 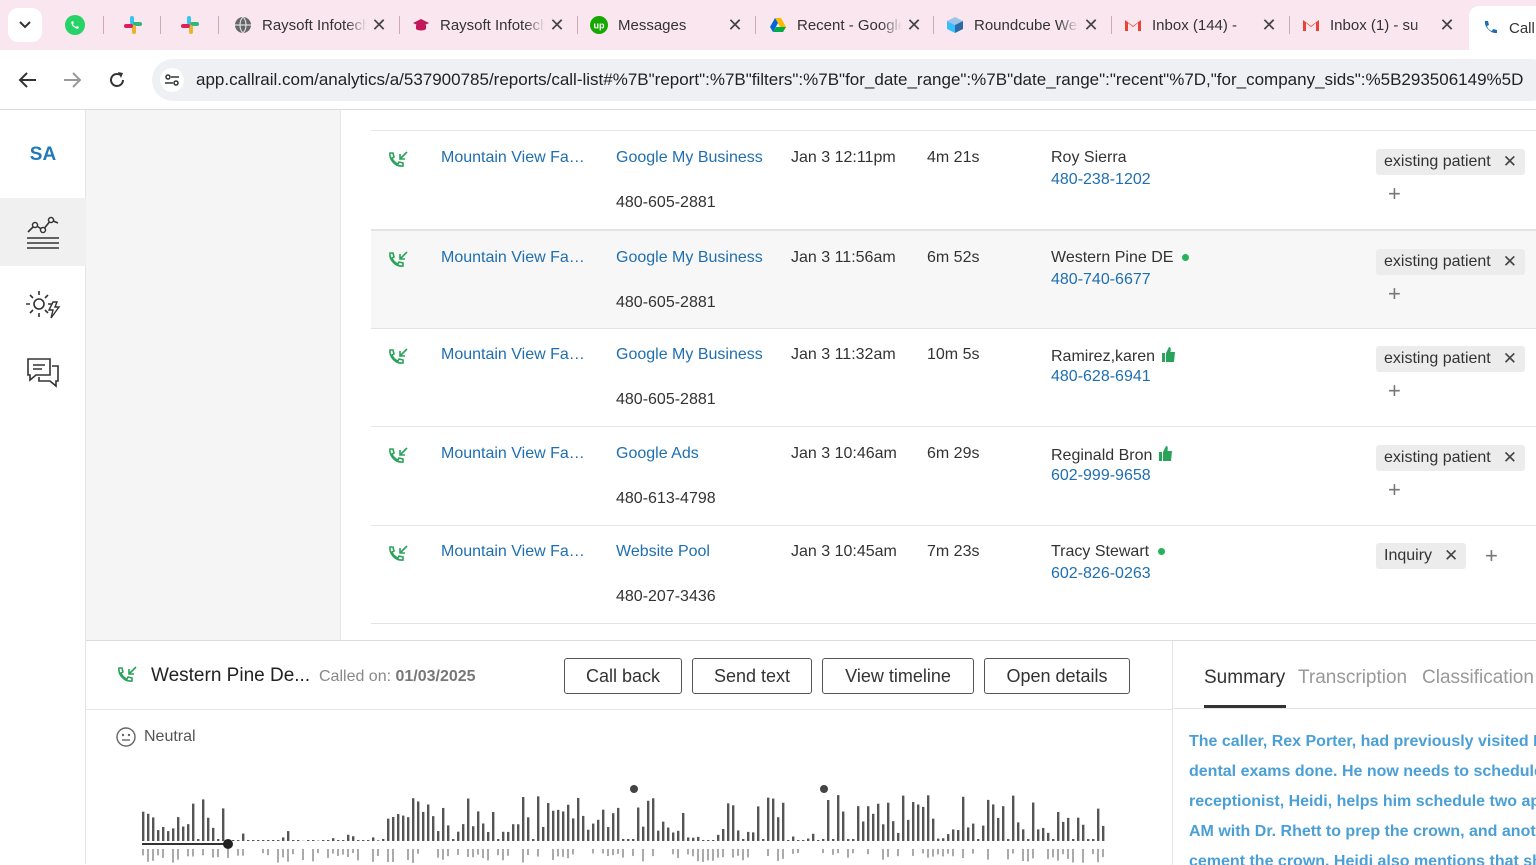 I want to click on caller-name: Reginald Bron, so click(x=1101, y=455).